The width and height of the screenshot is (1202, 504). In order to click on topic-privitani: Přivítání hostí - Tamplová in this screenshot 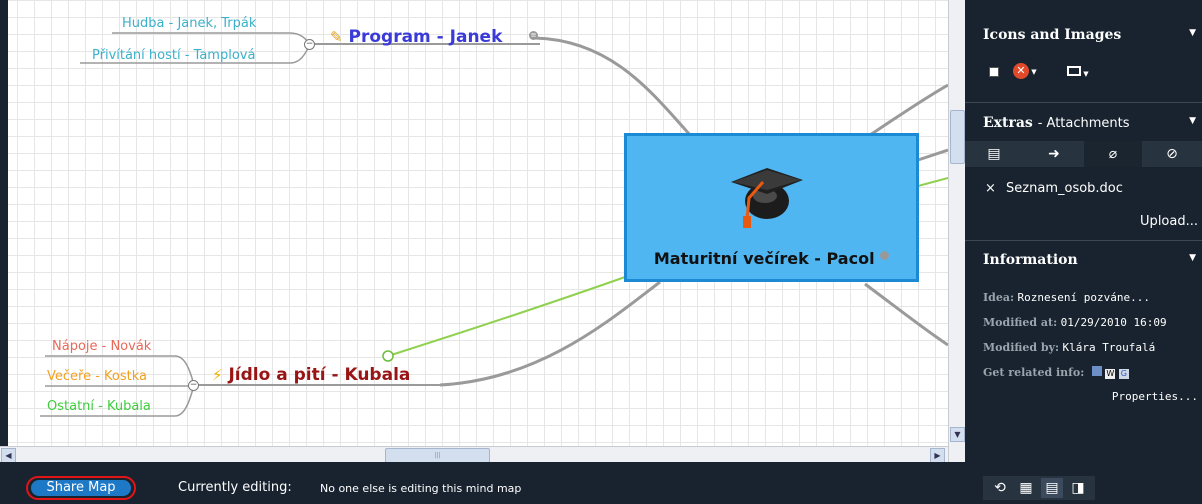, I will do `click(173, 55)`.